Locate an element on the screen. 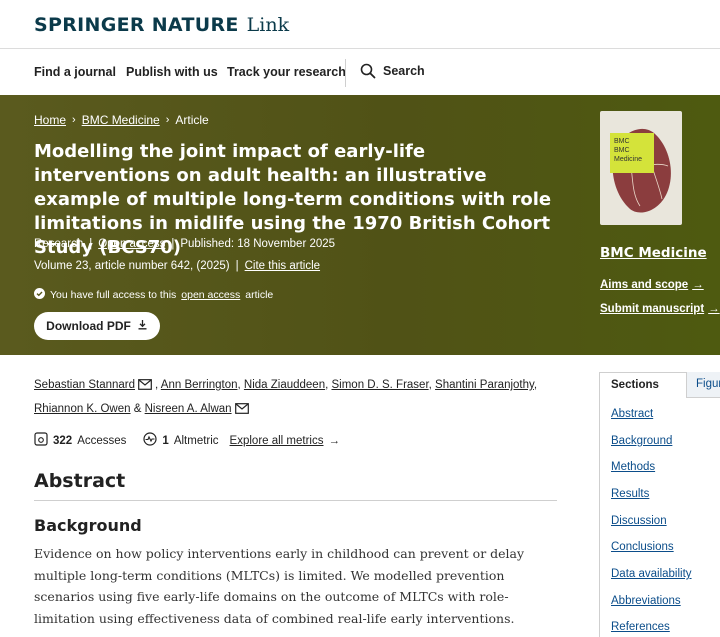 The width and height of the screenshot is (720, 637). check-circle-icon is located at coordinates (39, 295).